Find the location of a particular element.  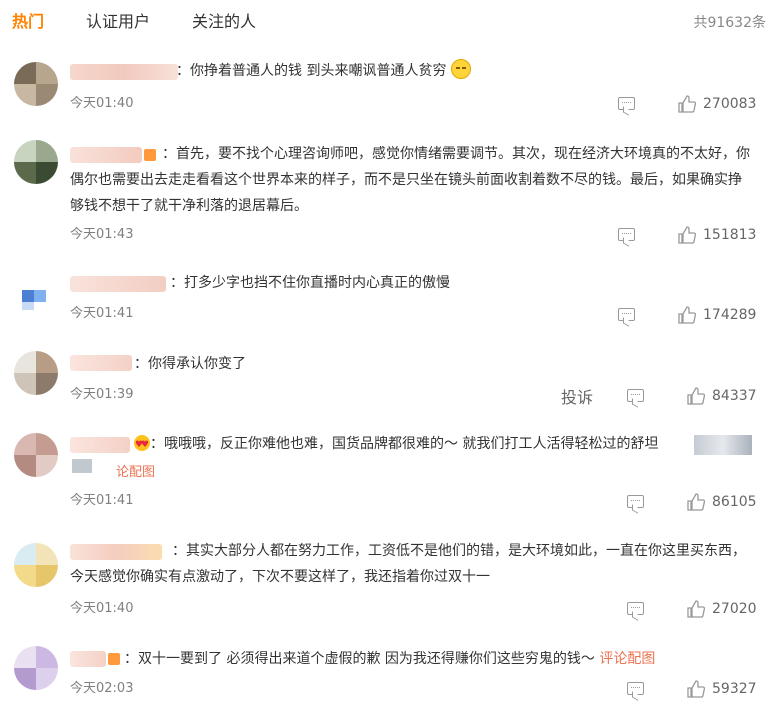

comment-item: ：你得承认你变了 今天01:39 投诉 84337 is located at coordinates (389, 378).